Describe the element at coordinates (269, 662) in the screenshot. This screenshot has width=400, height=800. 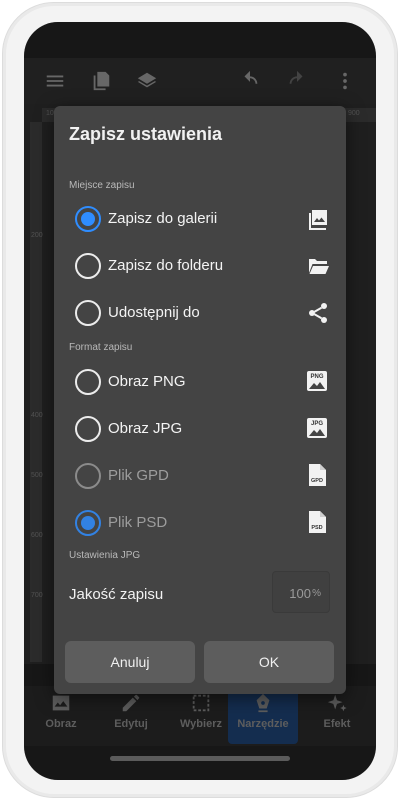
I see `ok-button: OK` at that location.